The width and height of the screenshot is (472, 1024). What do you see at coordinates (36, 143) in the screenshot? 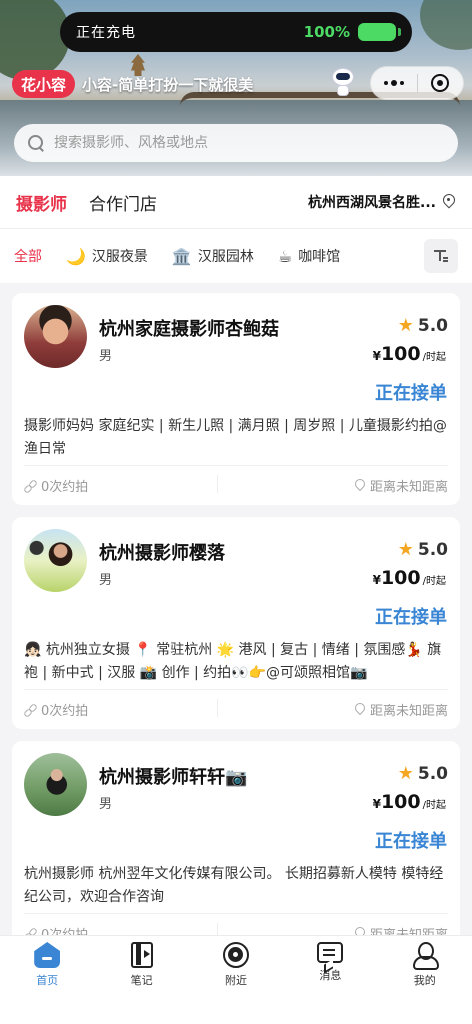
I see `search-icon` at bounding box center [36, 143].